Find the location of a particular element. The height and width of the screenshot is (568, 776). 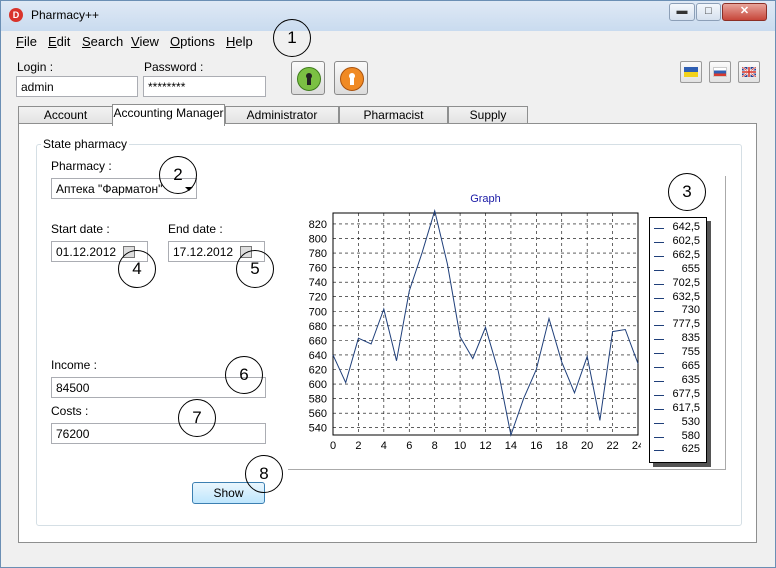

window-title: Pharmacy++ is located at coordinates (65, 15).